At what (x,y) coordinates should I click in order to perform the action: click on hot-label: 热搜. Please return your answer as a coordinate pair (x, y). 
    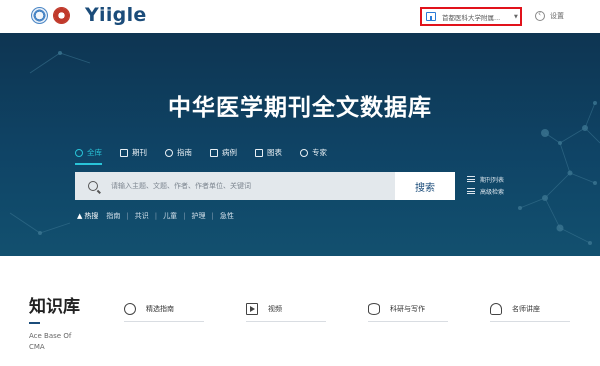
    Looking at the image, I should click on (91, 216).